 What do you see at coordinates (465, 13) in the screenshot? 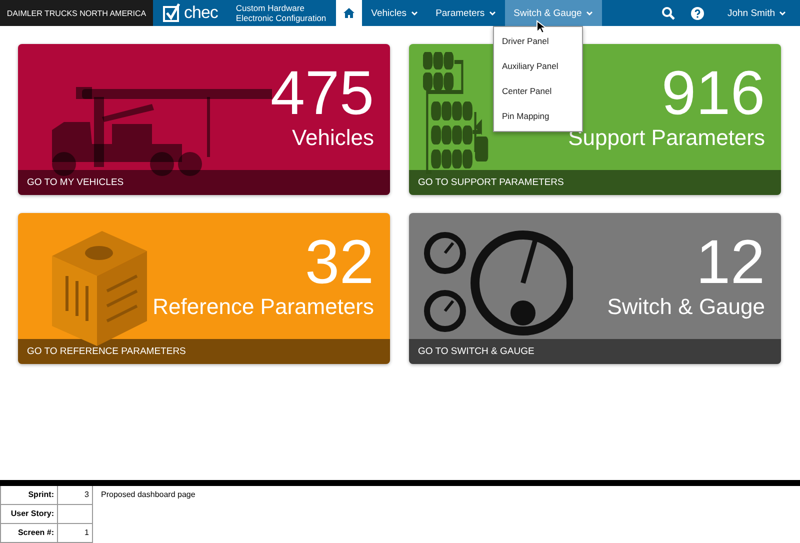
I see `nav-menu: Parameters` at bounding box center [465, 13].